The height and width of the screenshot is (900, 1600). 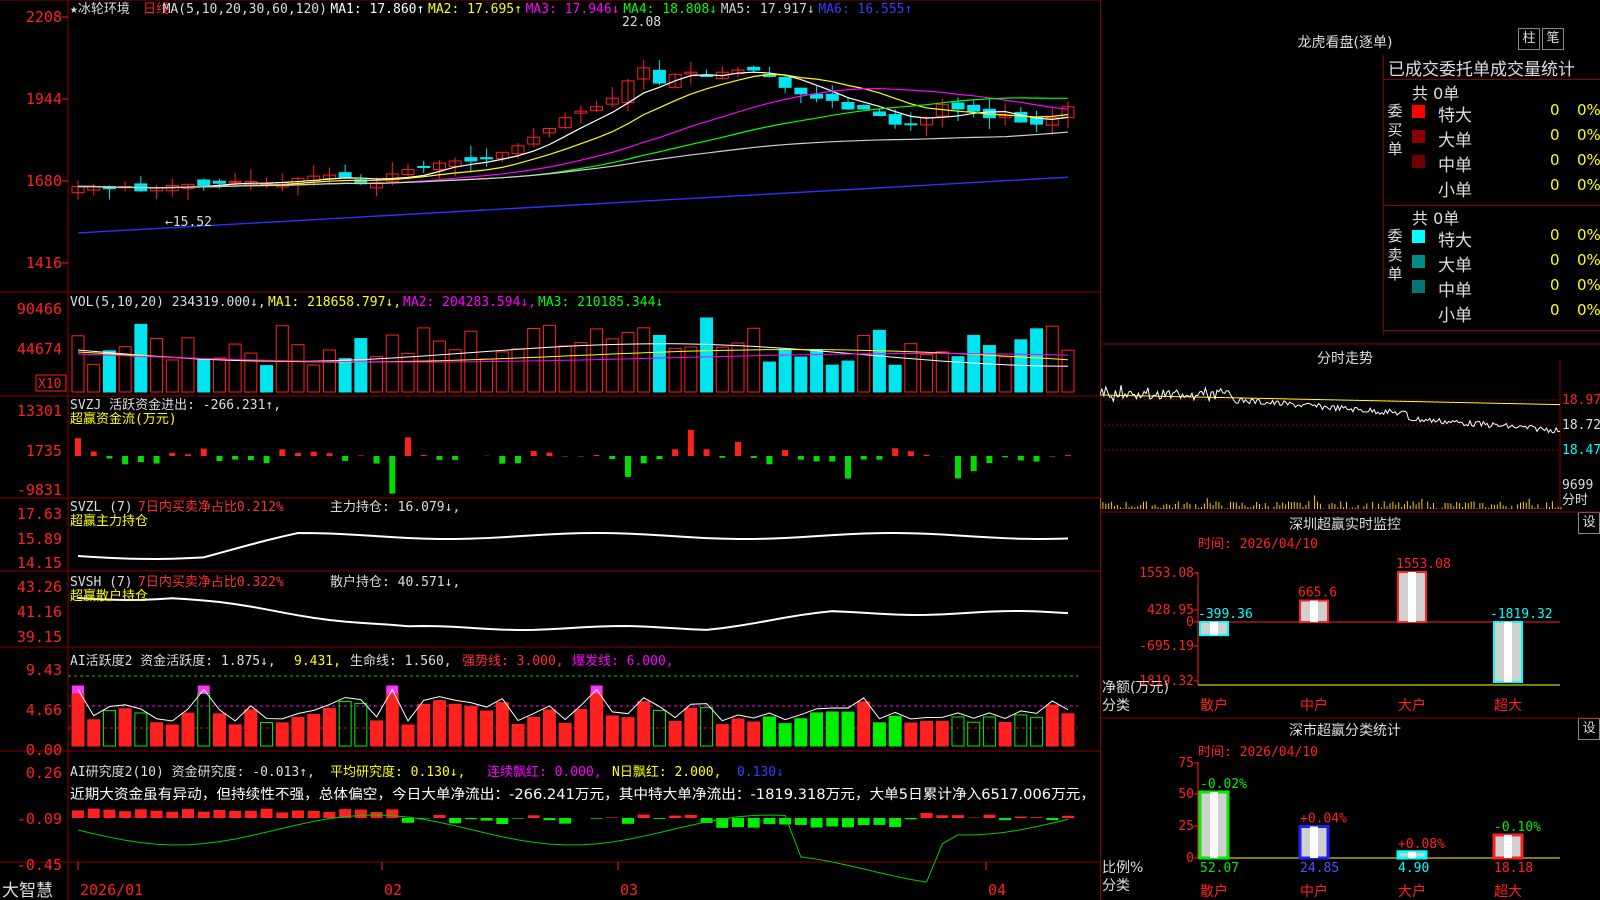 I want to click on sz-settings-button: 设, so click(x=1589, y=523).